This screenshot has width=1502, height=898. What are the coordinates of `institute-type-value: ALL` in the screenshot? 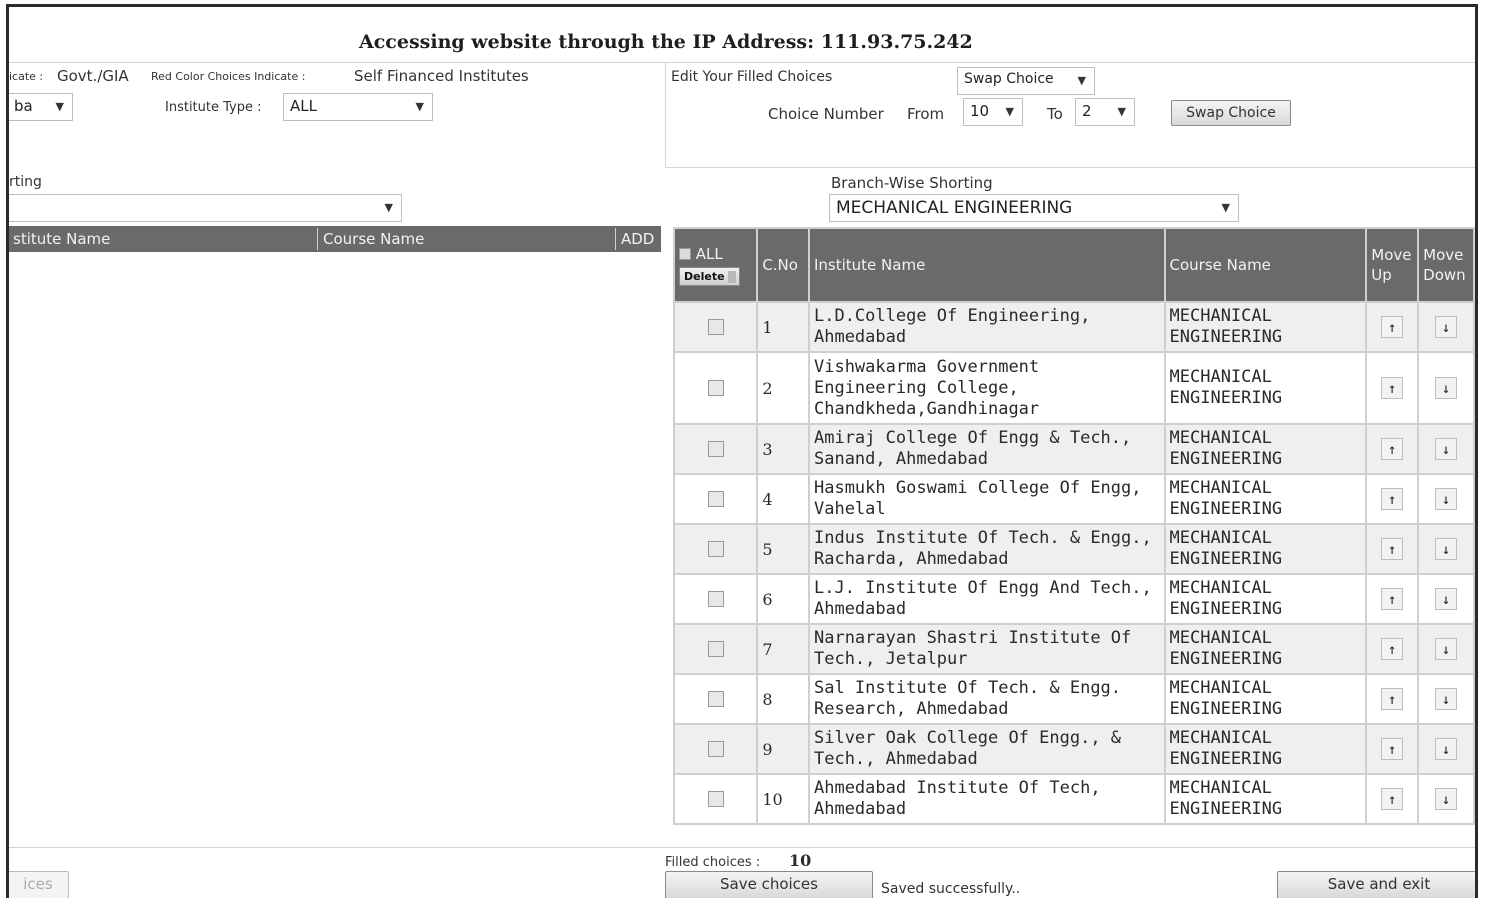 It's located at (303, 106).